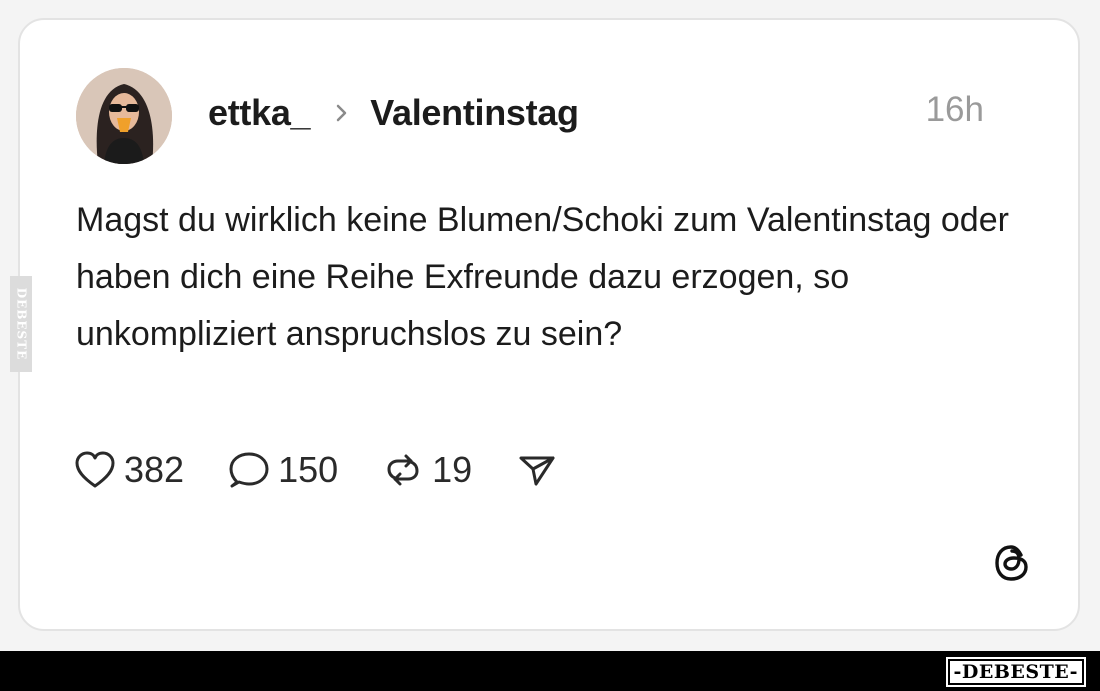 This screenshot has height=691, width=1100. What do you see at coordinates (427, 470) in the screenshot?
I see `repost-button: 19` at bounding box center [427, 470].